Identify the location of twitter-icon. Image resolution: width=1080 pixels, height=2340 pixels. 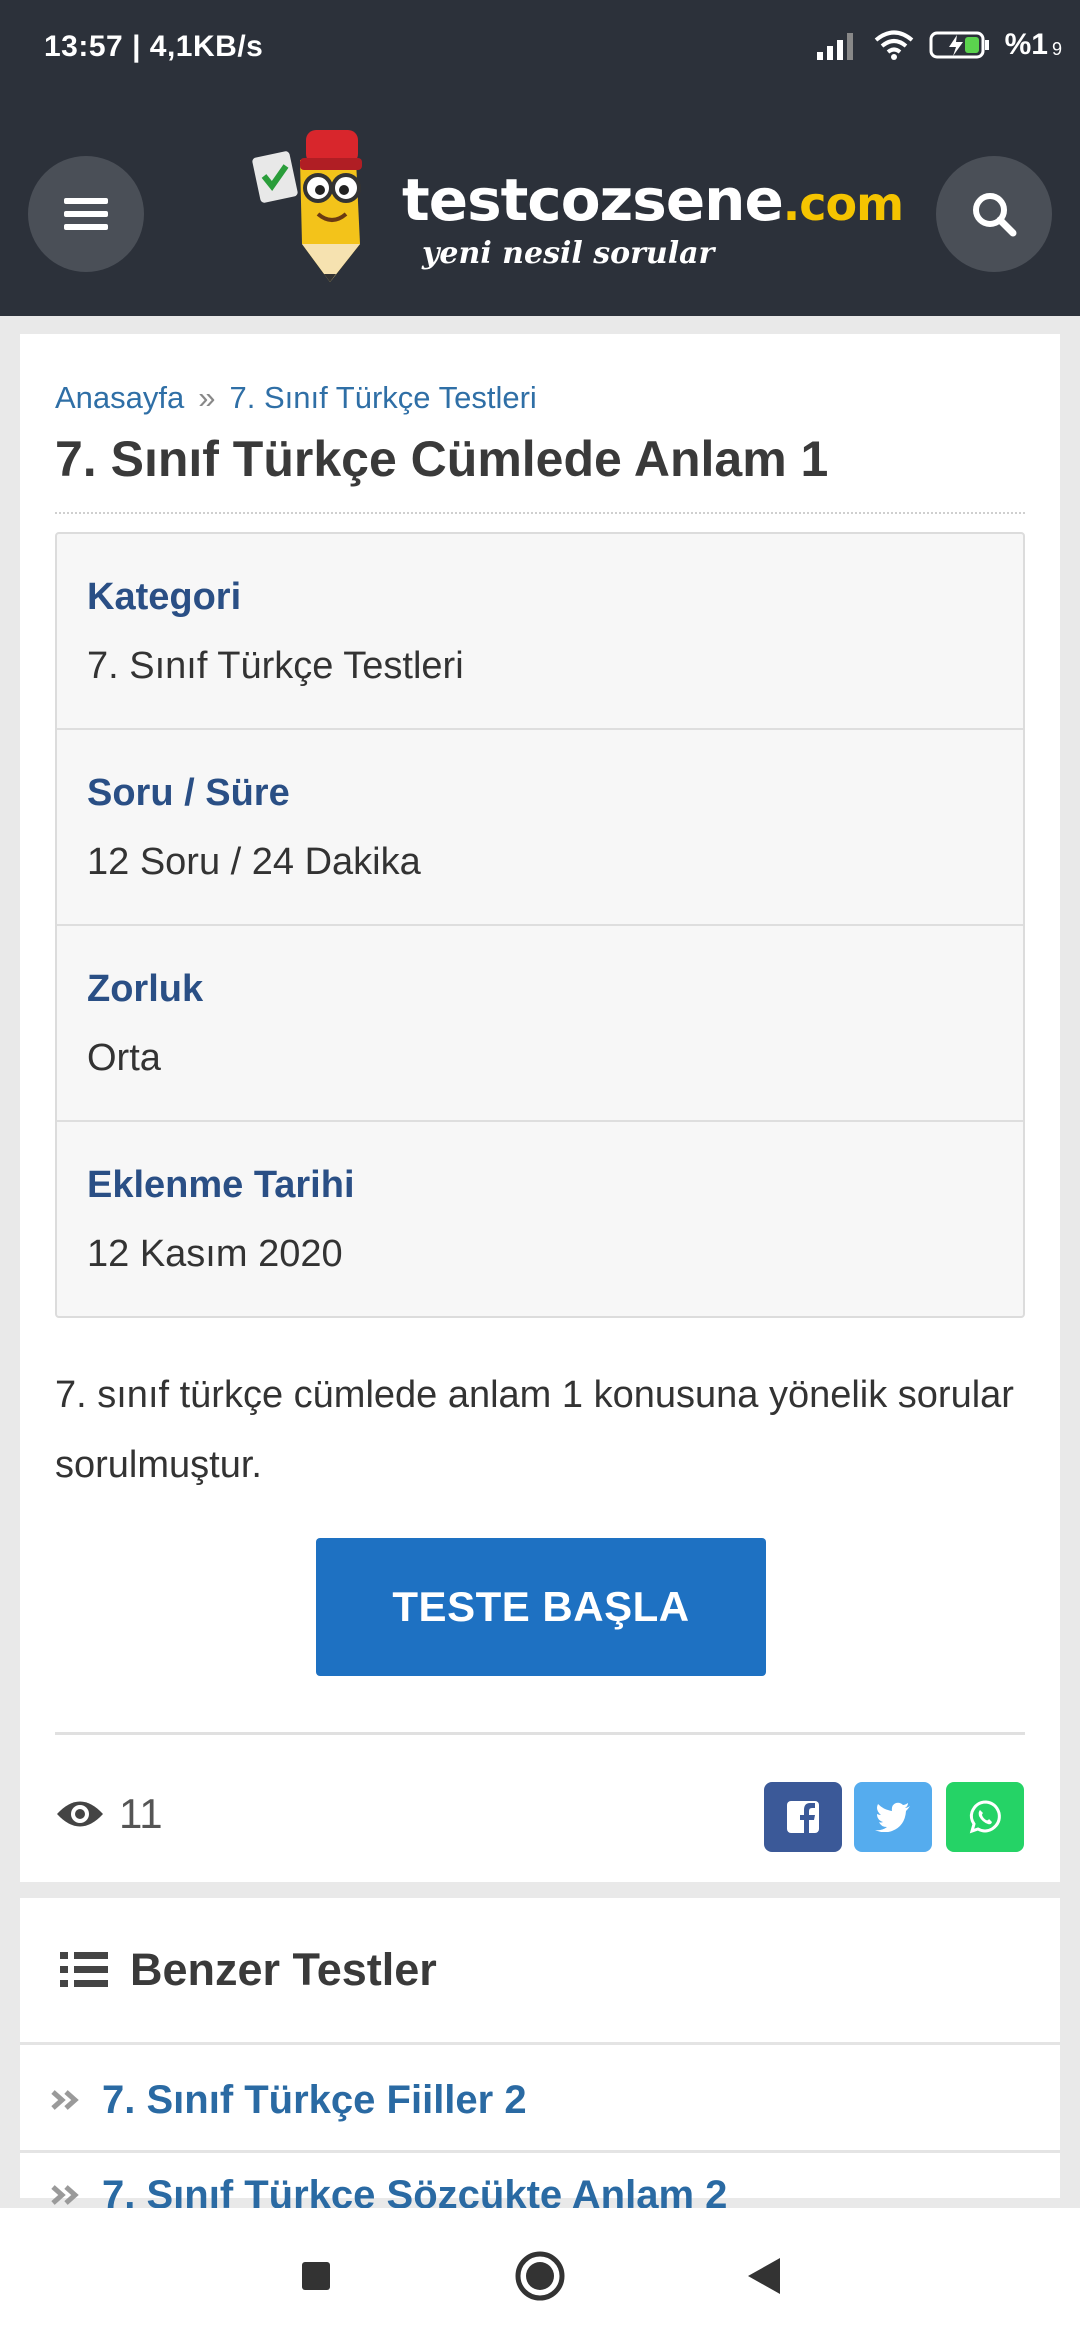
(892, 1817).